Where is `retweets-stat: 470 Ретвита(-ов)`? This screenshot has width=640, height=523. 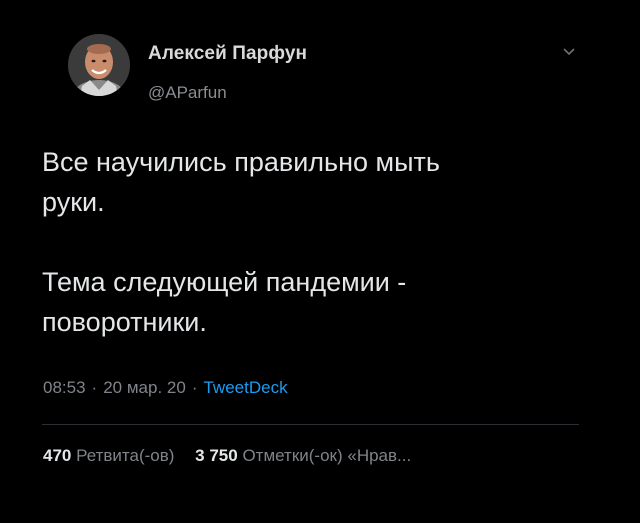 retweets-stat: 470 Ретвита(-ов) is located at coordinates (111, 455).